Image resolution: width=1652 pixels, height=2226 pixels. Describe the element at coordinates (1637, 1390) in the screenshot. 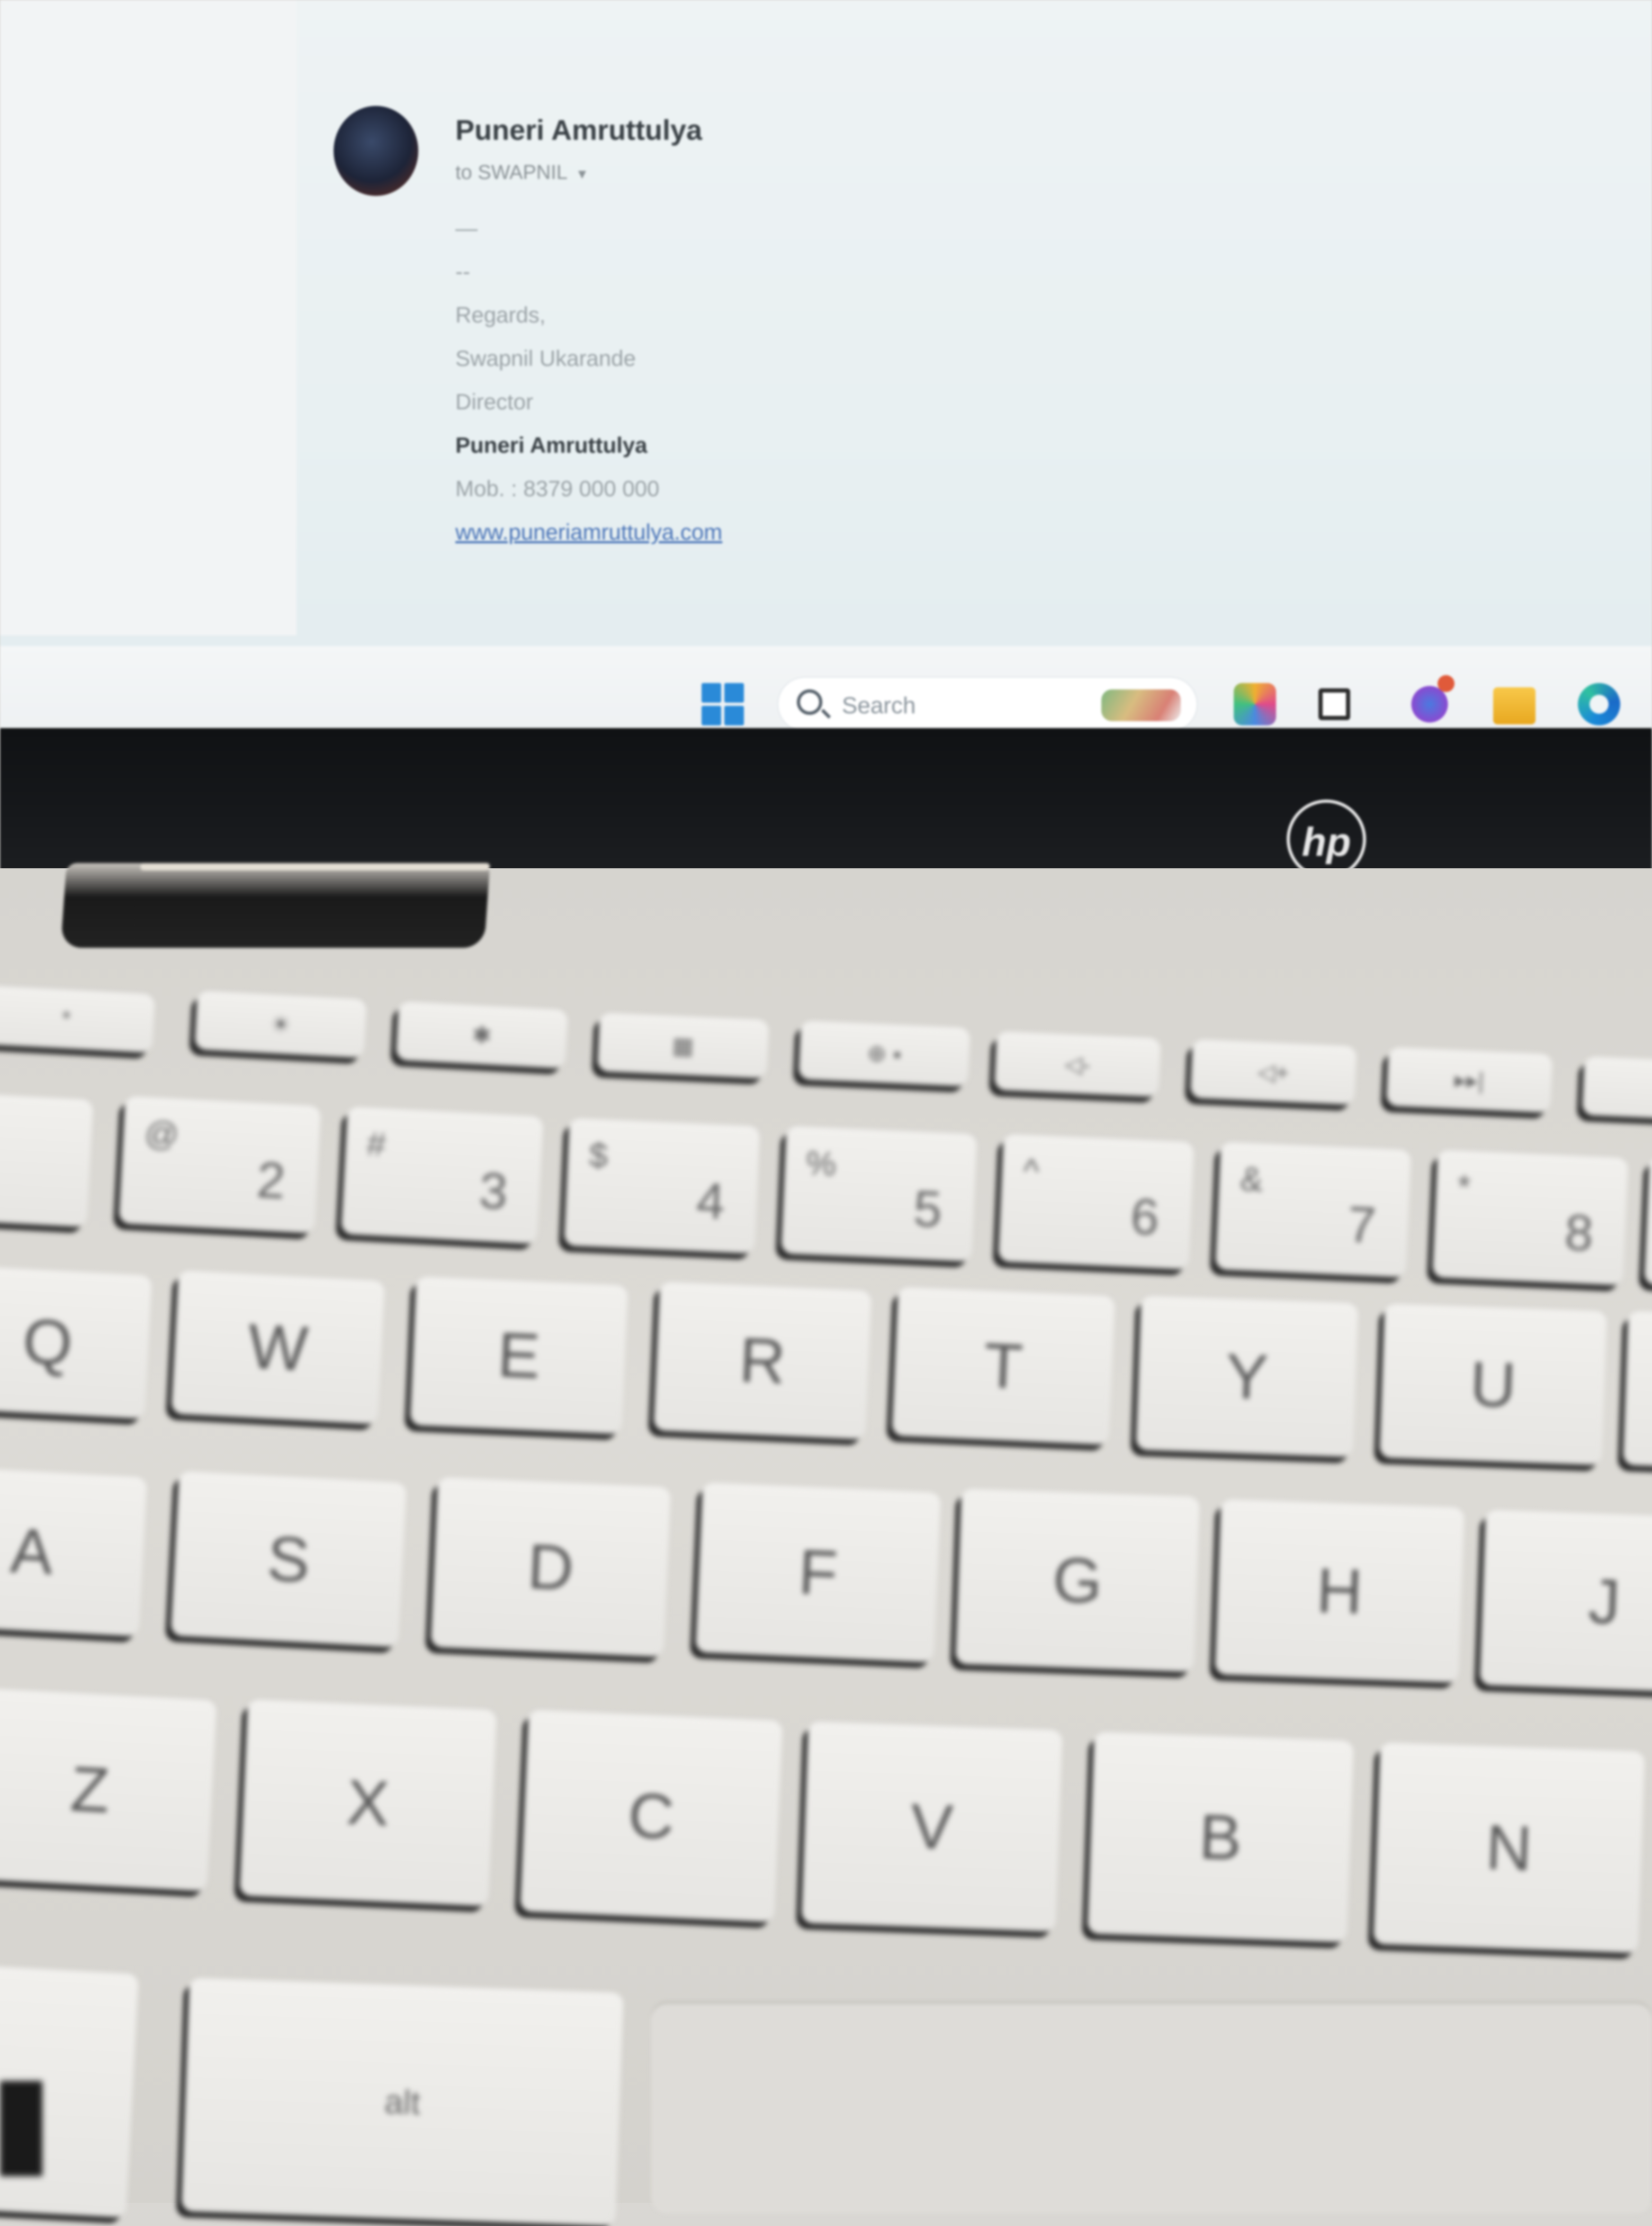

I see `key-i` at that location.